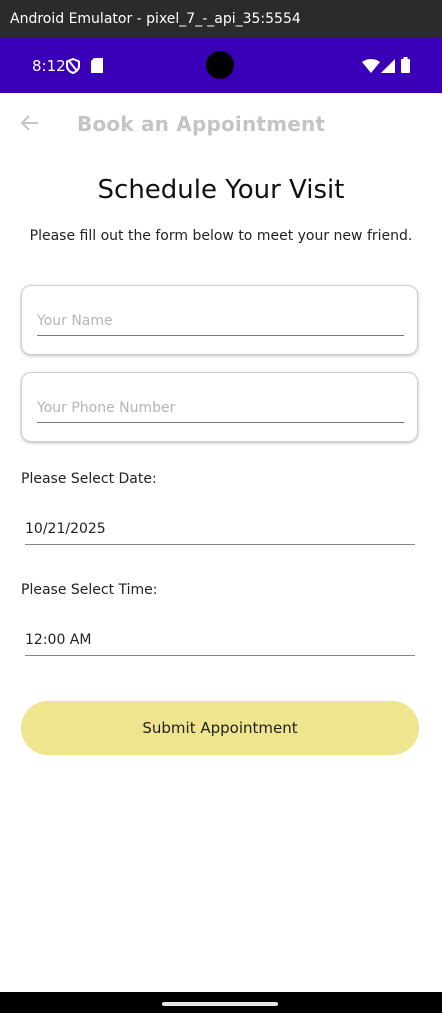 The height and width of the screenshot is (1013, 442). I want to click on time-label: Please Select Time:, so click(89, 590).